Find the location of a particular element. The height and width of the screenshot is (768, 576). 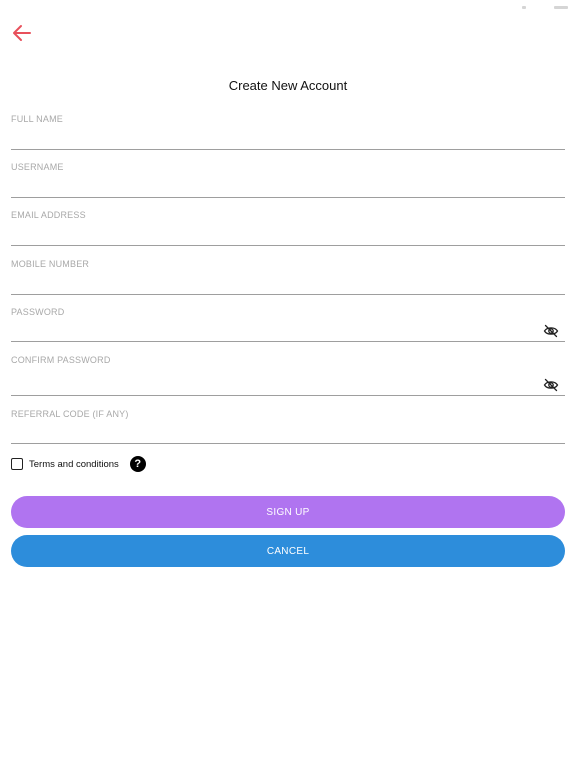

confirm-password-field: CONFIRM PASSWORD is located at coordinates (288, 375).